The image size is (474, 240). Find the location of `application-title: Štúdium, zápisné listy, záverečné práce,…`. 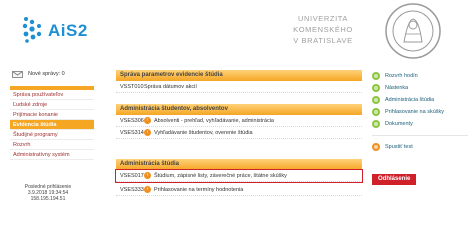

application-title: Štúdium, zápisné listy, záverečné práce,… is located at coordinates (220, 176).